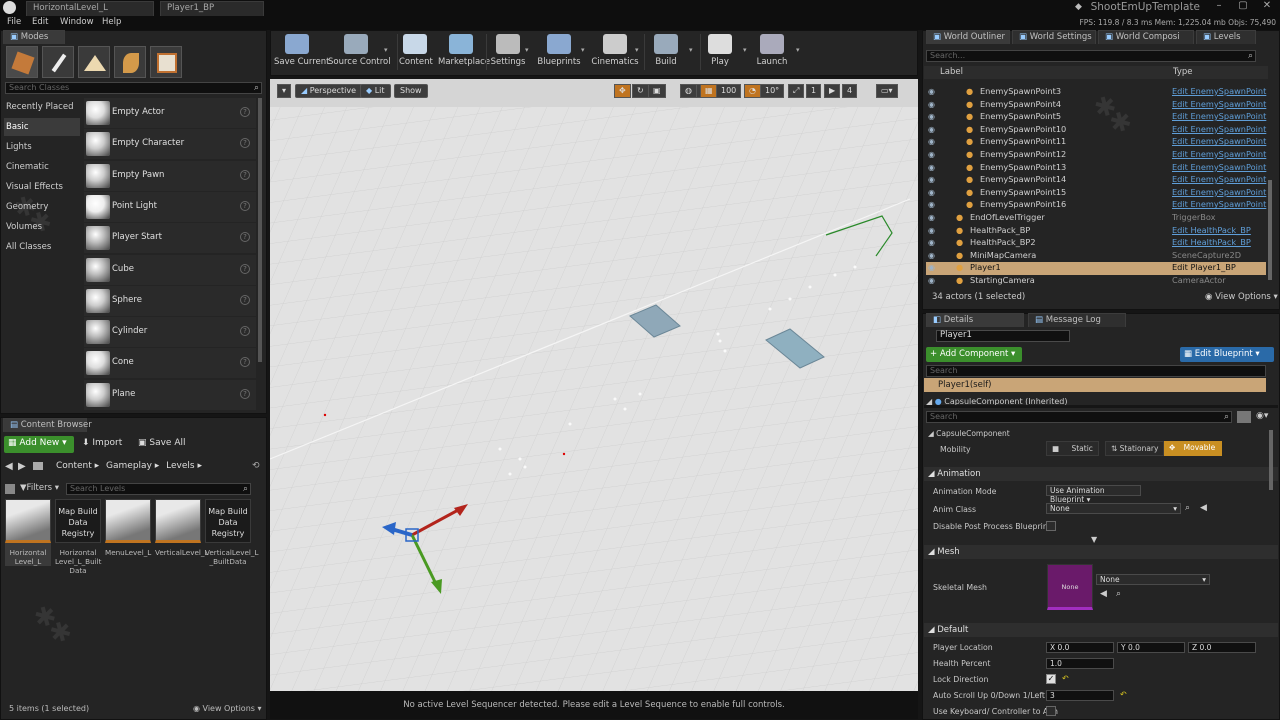  I want to click on mobility-stationary: ⇅ Stationary, so click(1135, 448).